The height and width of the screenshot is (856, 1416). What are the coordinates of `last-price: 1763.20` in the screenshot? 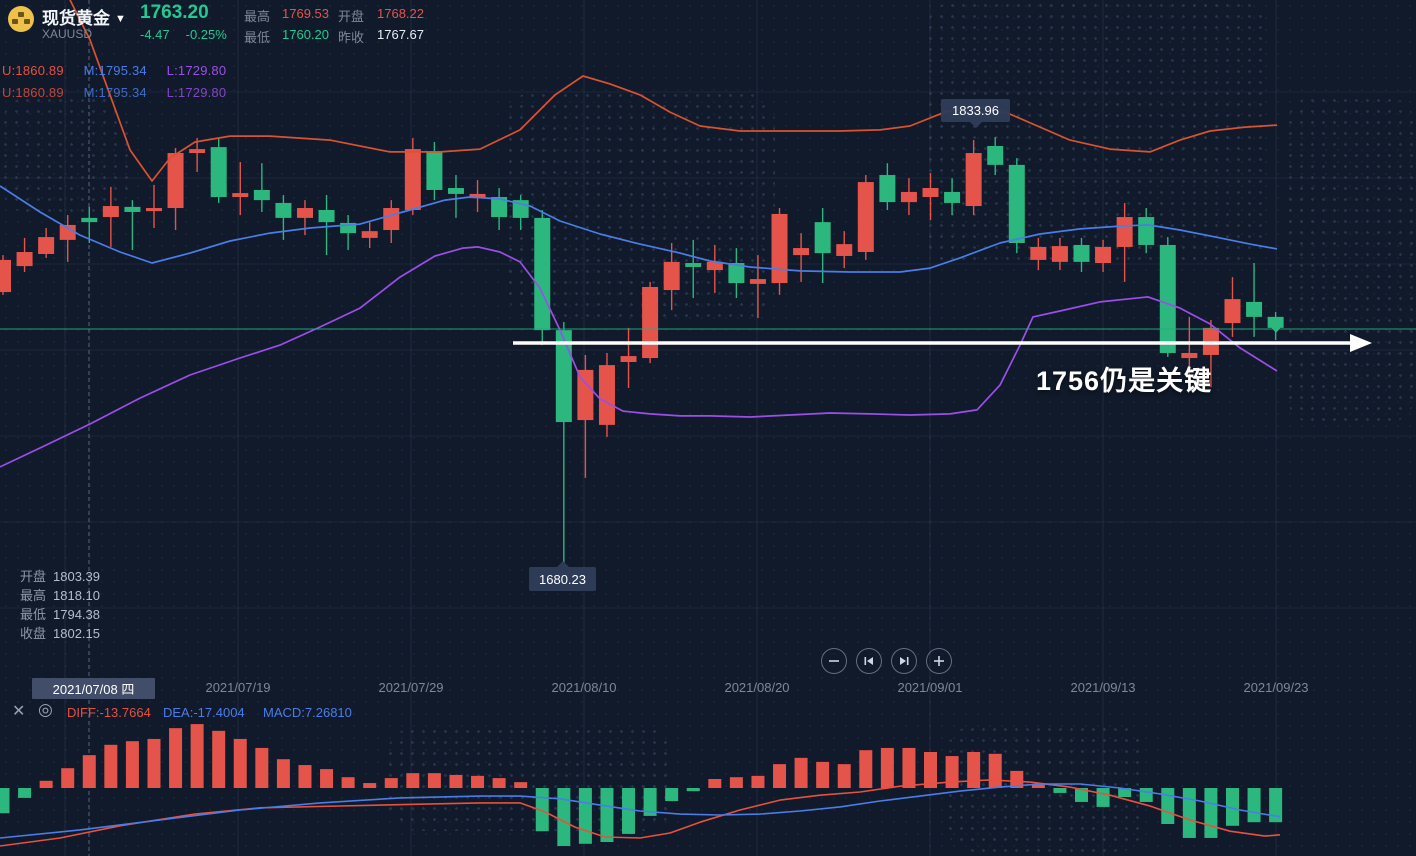 It's located at (174, 12).